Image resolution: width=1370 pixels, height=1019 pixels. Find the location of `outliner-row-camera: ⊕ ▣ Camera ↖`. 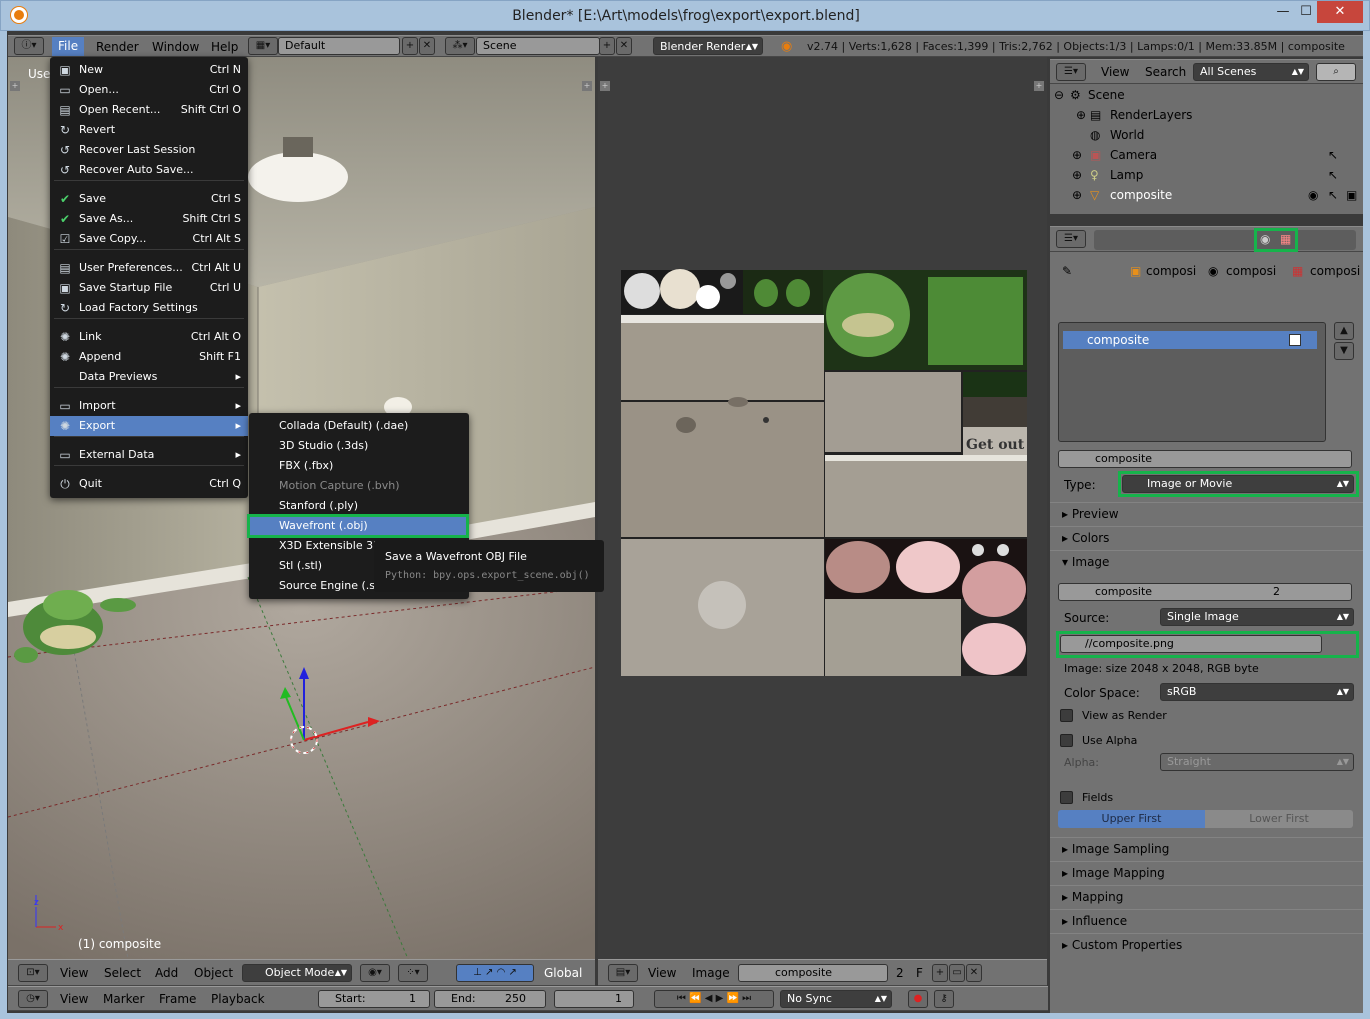

outliner-row-camera: ⊕ ▣ Camera ↖ is located at coordinates (1206, 155).